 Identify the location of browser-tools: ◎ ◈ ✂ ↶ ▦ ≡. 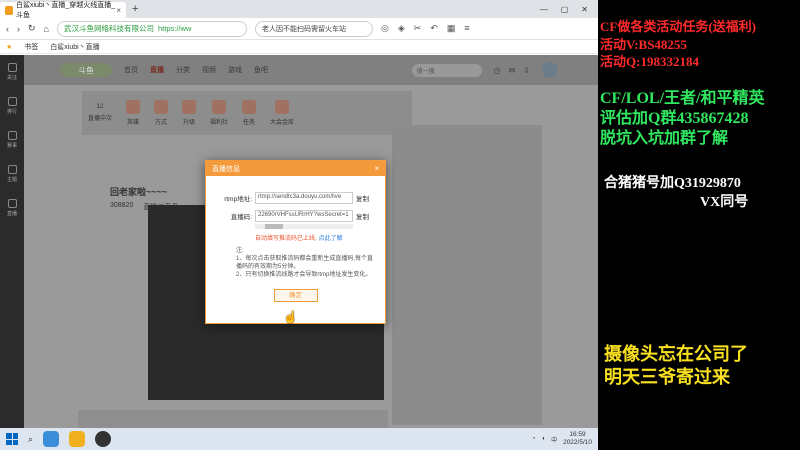
(425, 28).